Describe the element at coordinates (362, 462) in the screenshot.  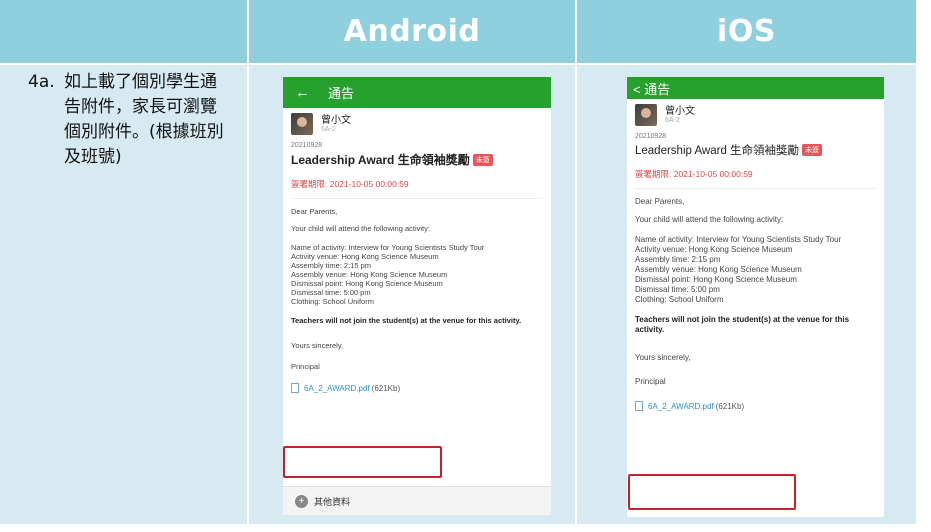
I see `attachment-highlight-android` at that location.